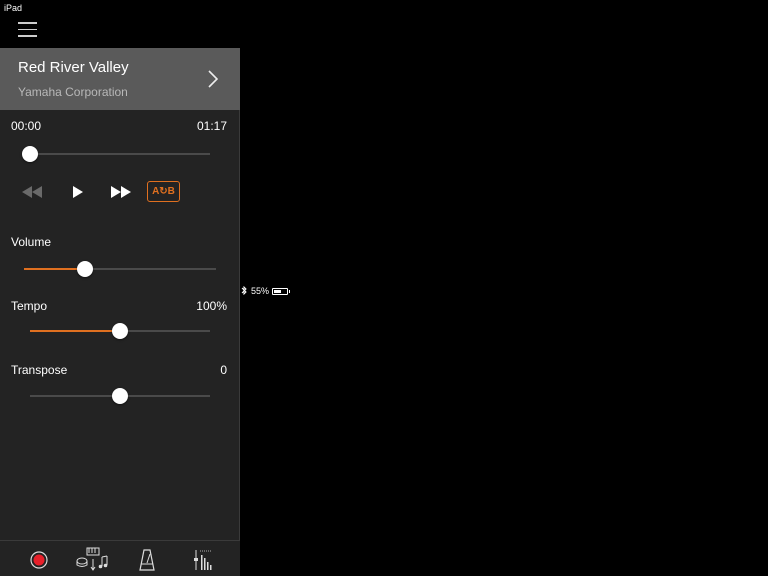  I want to click on song-position-slider, so click(116, 154).